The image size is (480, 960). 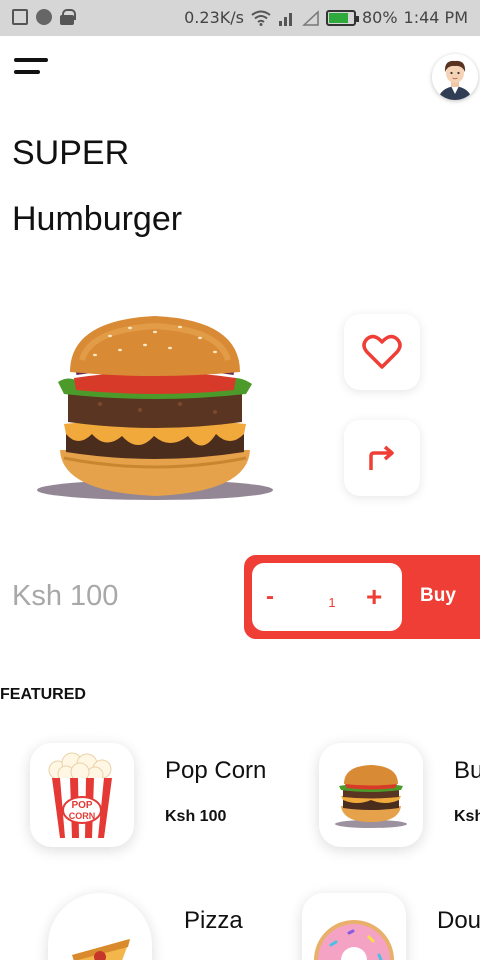 What do you see at coordinates (215, 771) in the screenshot?
I see `featured-item-name: Pop Corn` at bounding box center [215, 771].